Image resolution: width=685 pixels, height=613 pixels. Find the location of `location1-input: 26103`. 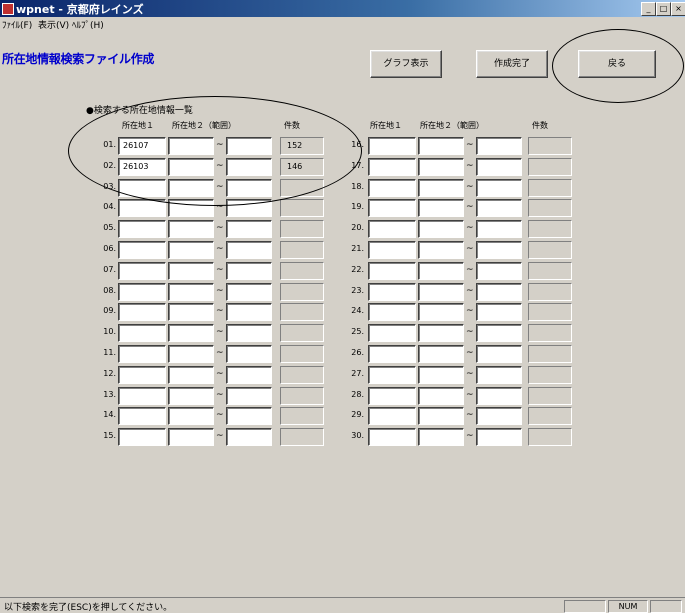

location1-input: 26103 is located at coordinates (142, 167).